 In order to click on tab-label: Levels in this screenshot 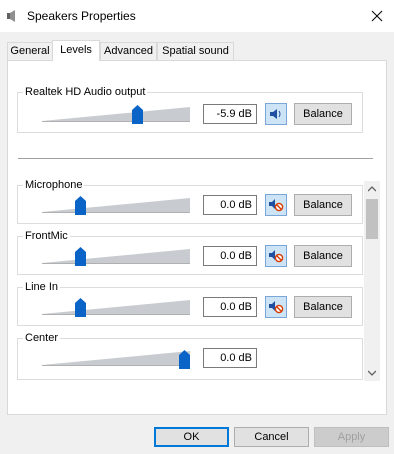, I will do `click(76, 50)`.